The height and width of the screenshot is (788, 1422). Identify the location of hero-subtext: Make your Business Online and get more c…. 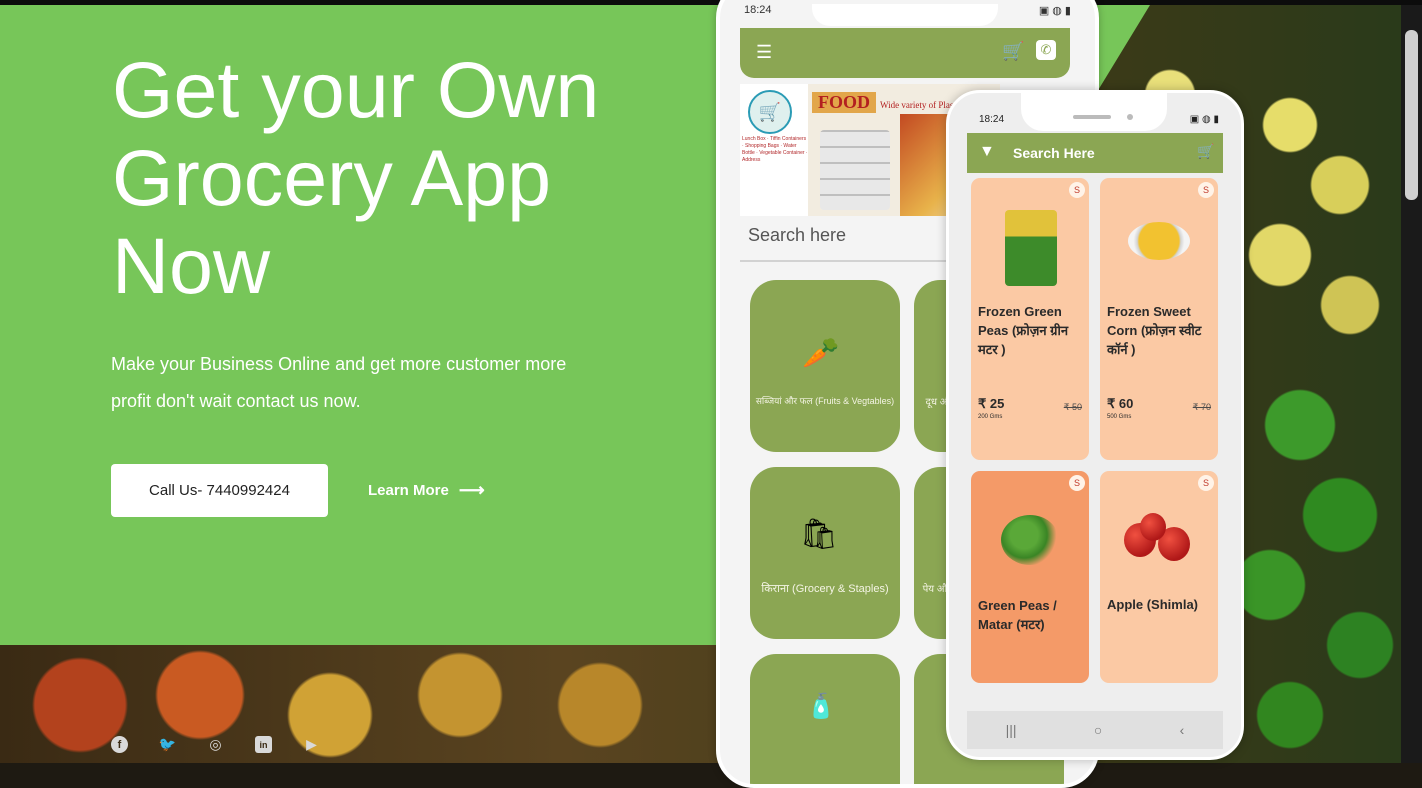
(339, 382).